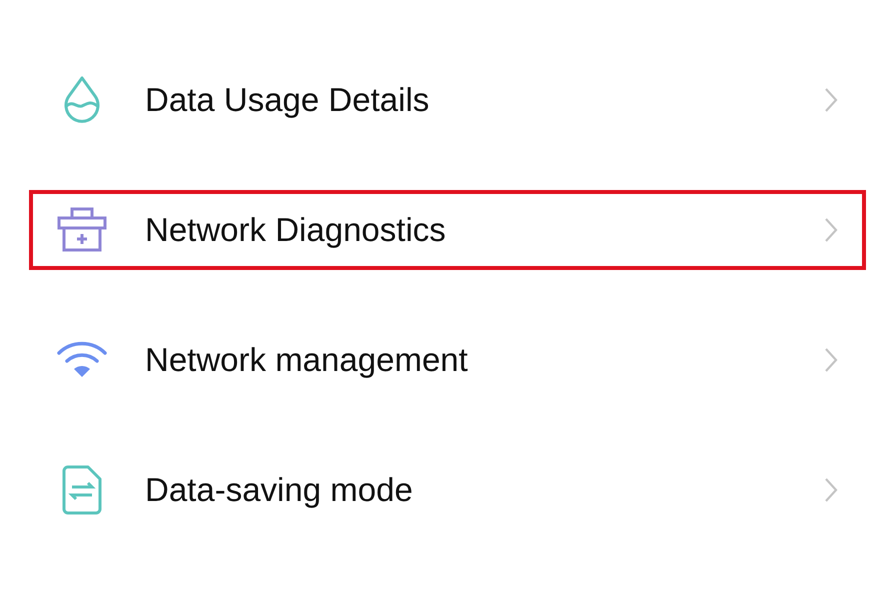  What do you see at coordinates (447, 490) in the screenshot?
I see `settings-item: Data-saving mode` at bounding box center [447, 490].